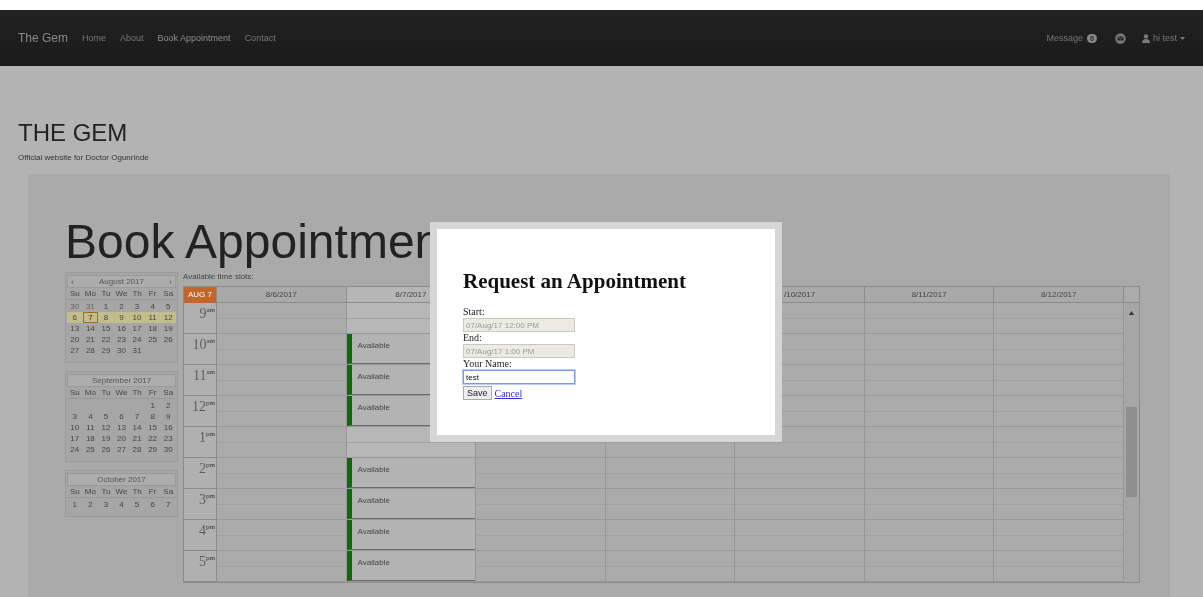 The width and height of the screenshot is (1203, 597). Describe the element at coordinates (477, 393) in the screenshot. I see `save-button: Save` at that location.